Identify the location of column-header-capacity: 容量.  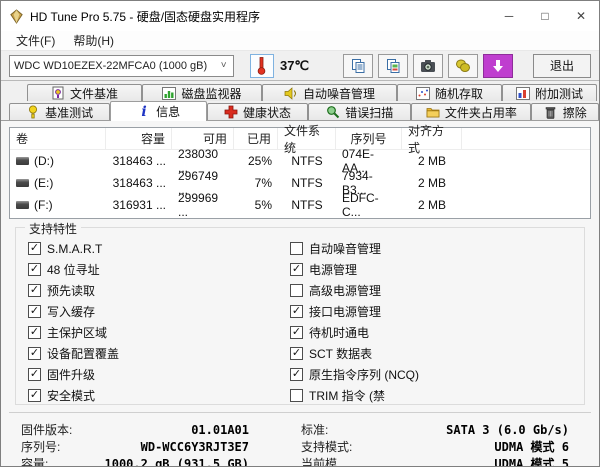
(139, 138).